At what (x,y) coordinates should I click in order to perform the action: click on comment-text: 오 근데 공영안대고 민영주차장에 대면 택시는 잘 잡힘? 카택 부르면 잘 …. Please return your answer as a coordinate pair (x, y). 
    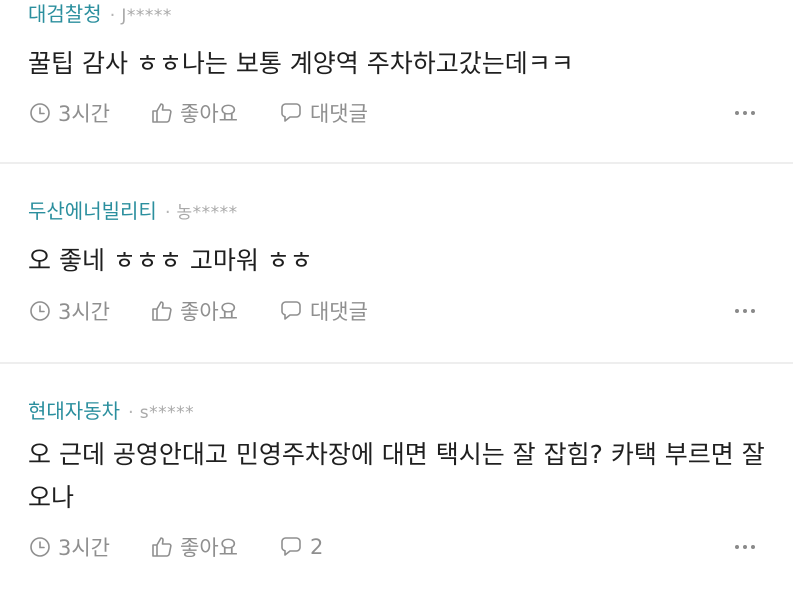
    Looking at the image, I should click on (396, 476).